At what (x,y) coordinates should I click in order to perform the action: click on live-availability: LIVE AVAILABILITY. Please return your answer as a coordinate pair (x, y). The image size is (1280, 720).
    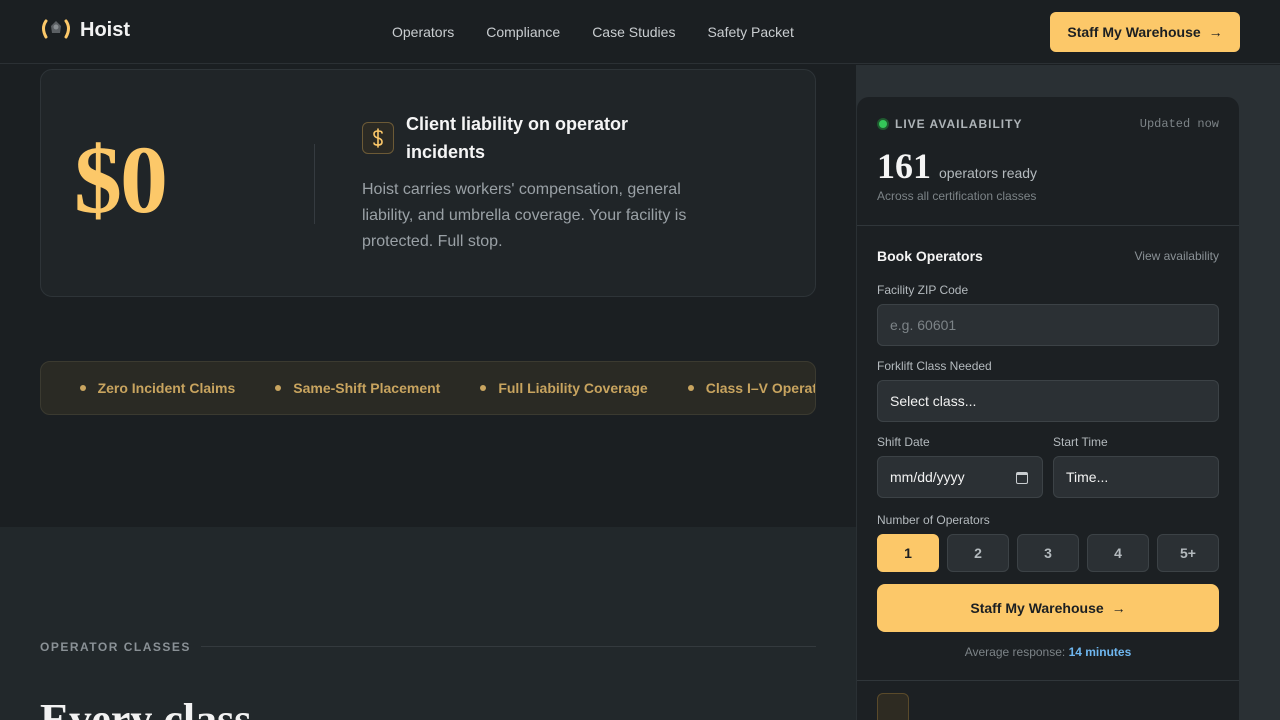
    Looking at the image, I should click on (949, 124).